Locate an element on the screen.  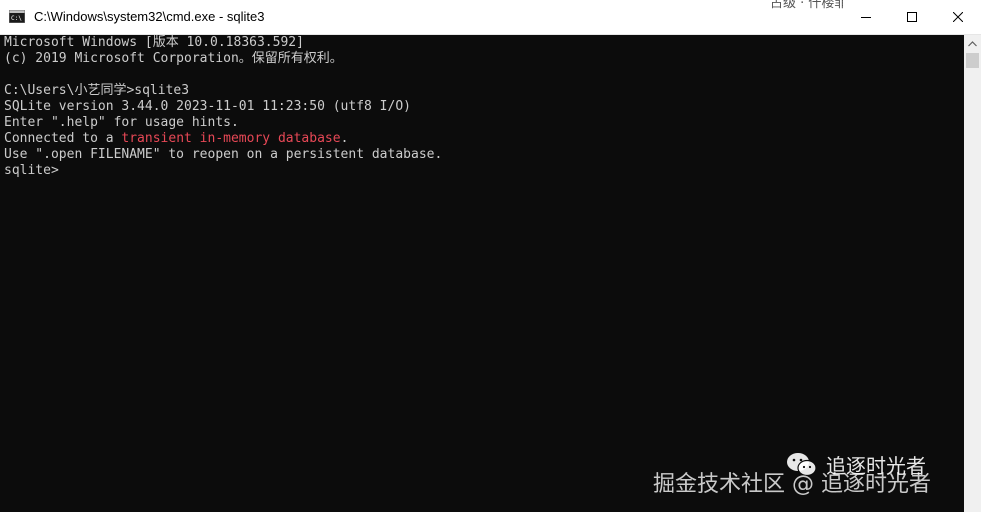
close-icon is located at coordinates (958, 17).